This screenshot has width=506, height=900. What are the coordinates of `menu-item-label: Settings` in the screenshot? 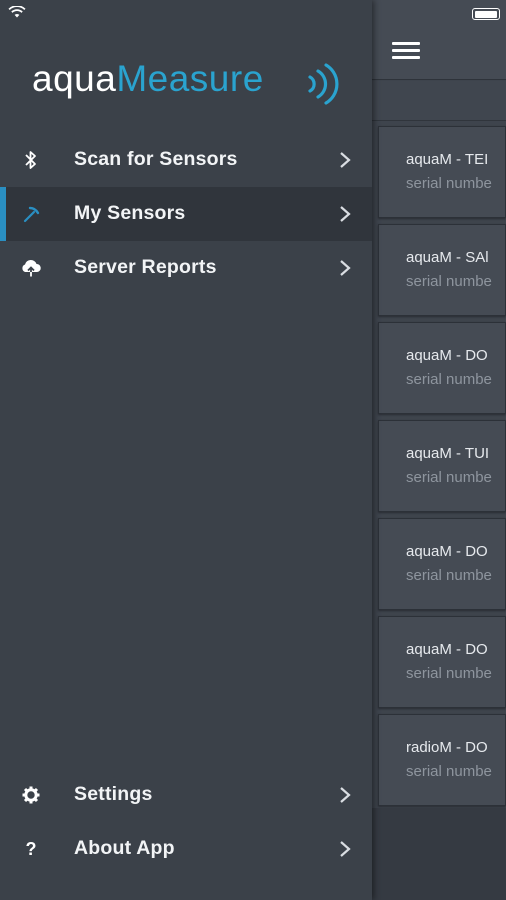 It's located at (113, 794).